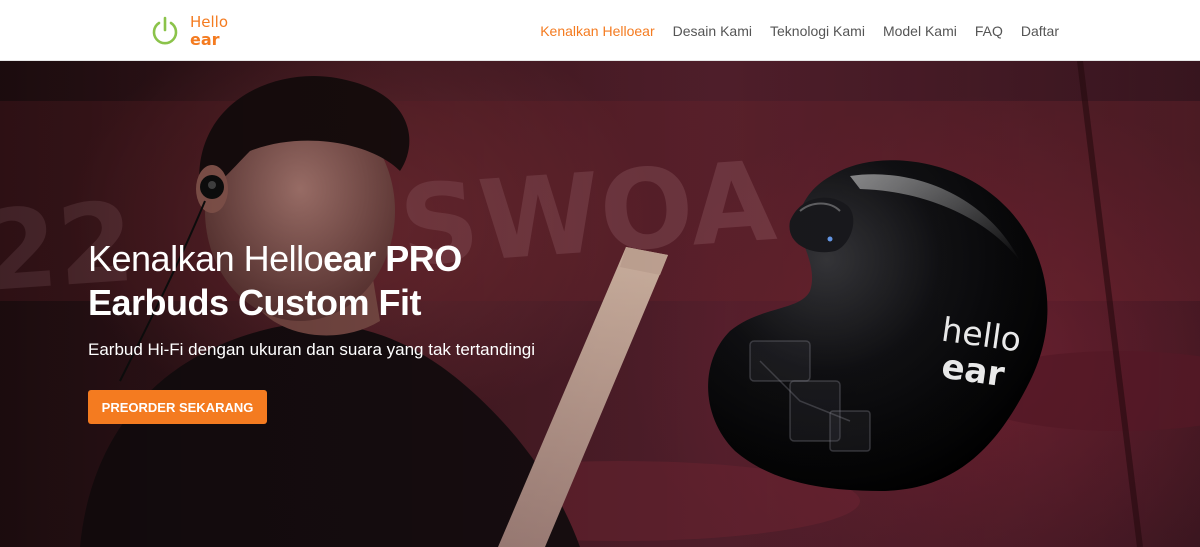 Image resolution: width=1200 pixels, height=547 pixels. Describe the element at coordinates (398, 281) in the screenshot. I see `hero-title: Kenalkan Helloear PRO Earbuds Custom Fit` at that location.